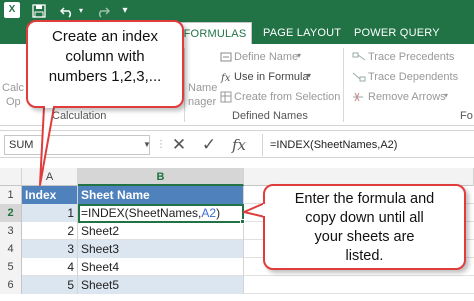 This screenshot has width=474, height=301. Describe the element at coordinates (105, 36) in the screenshot. I see `callout-line: Create an index` at that location.